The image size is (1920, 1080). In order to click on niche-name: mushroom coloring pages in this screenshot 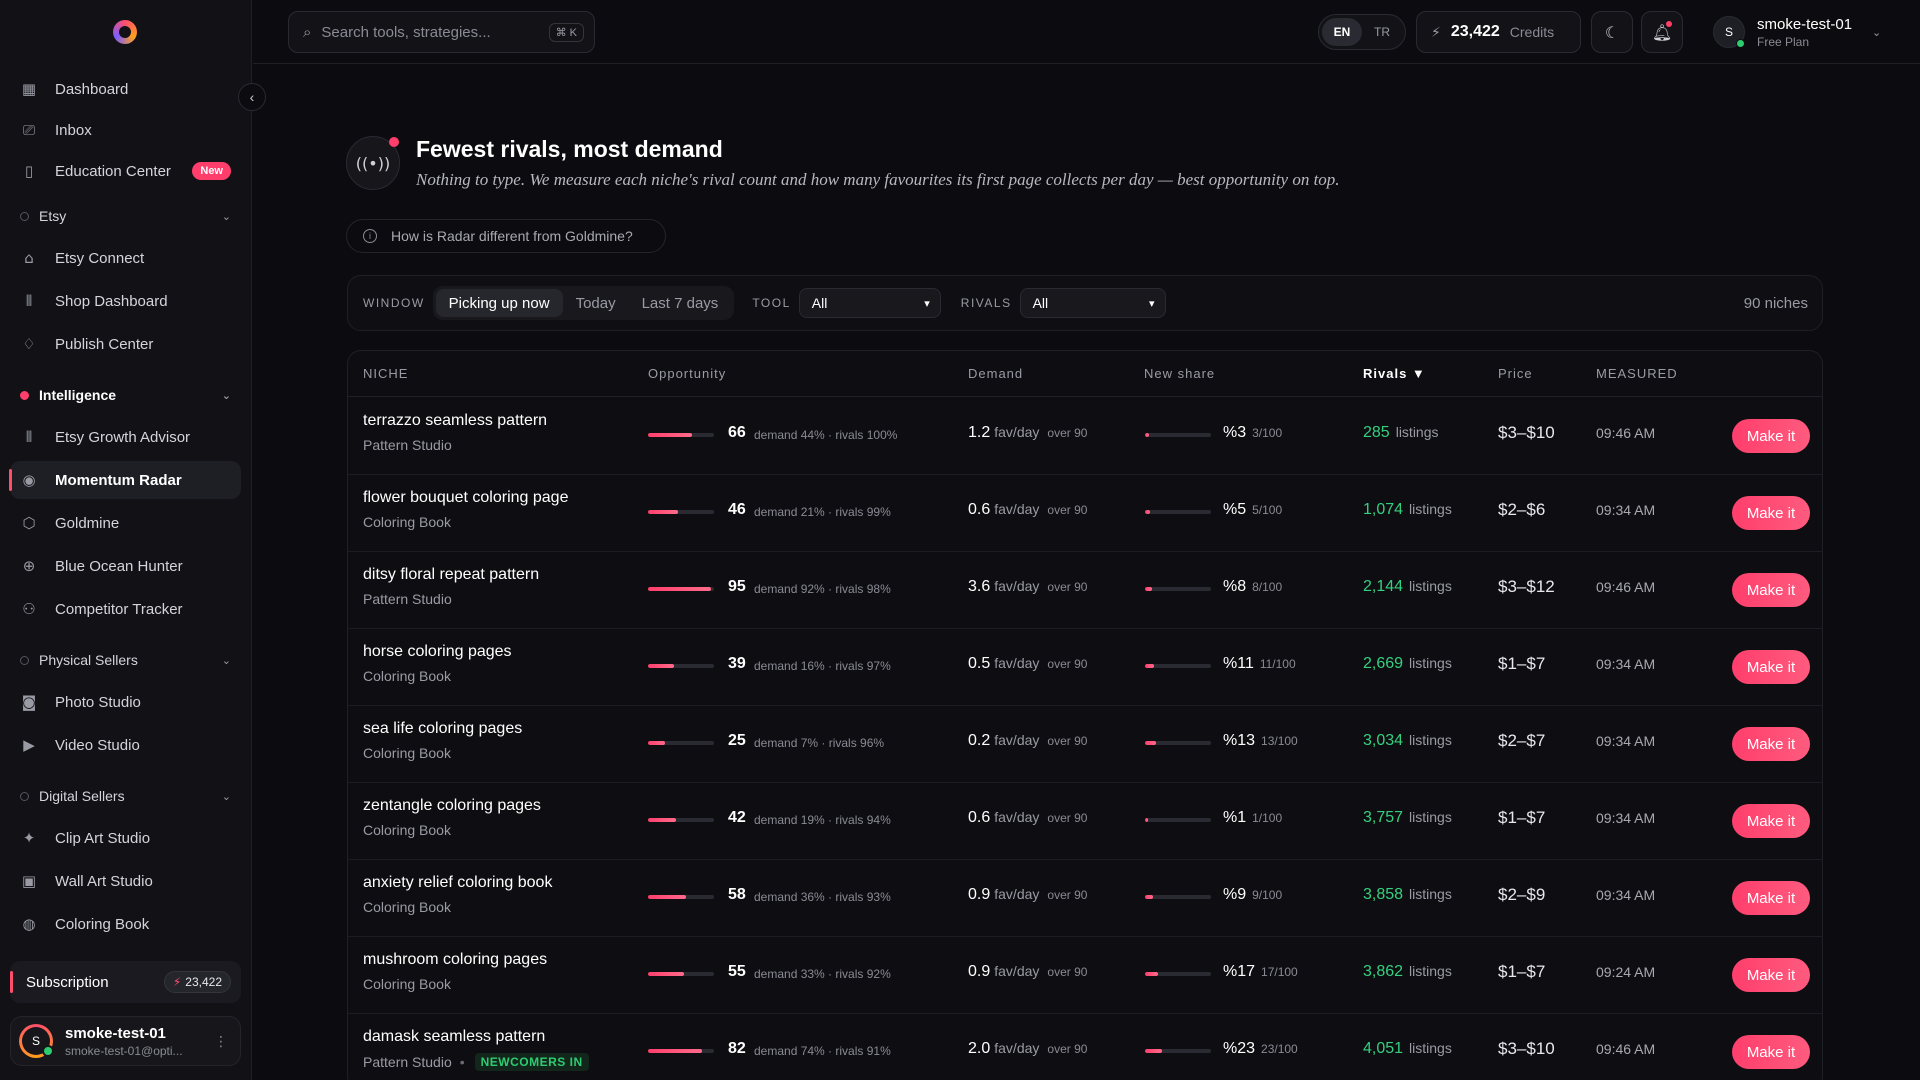, I will do `click(455, 960)`.